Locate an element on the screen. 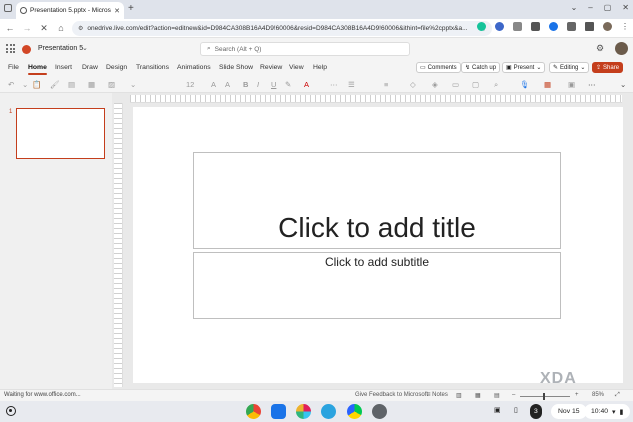  close-window-icon: ✕ is located at coordinates (625, 7).